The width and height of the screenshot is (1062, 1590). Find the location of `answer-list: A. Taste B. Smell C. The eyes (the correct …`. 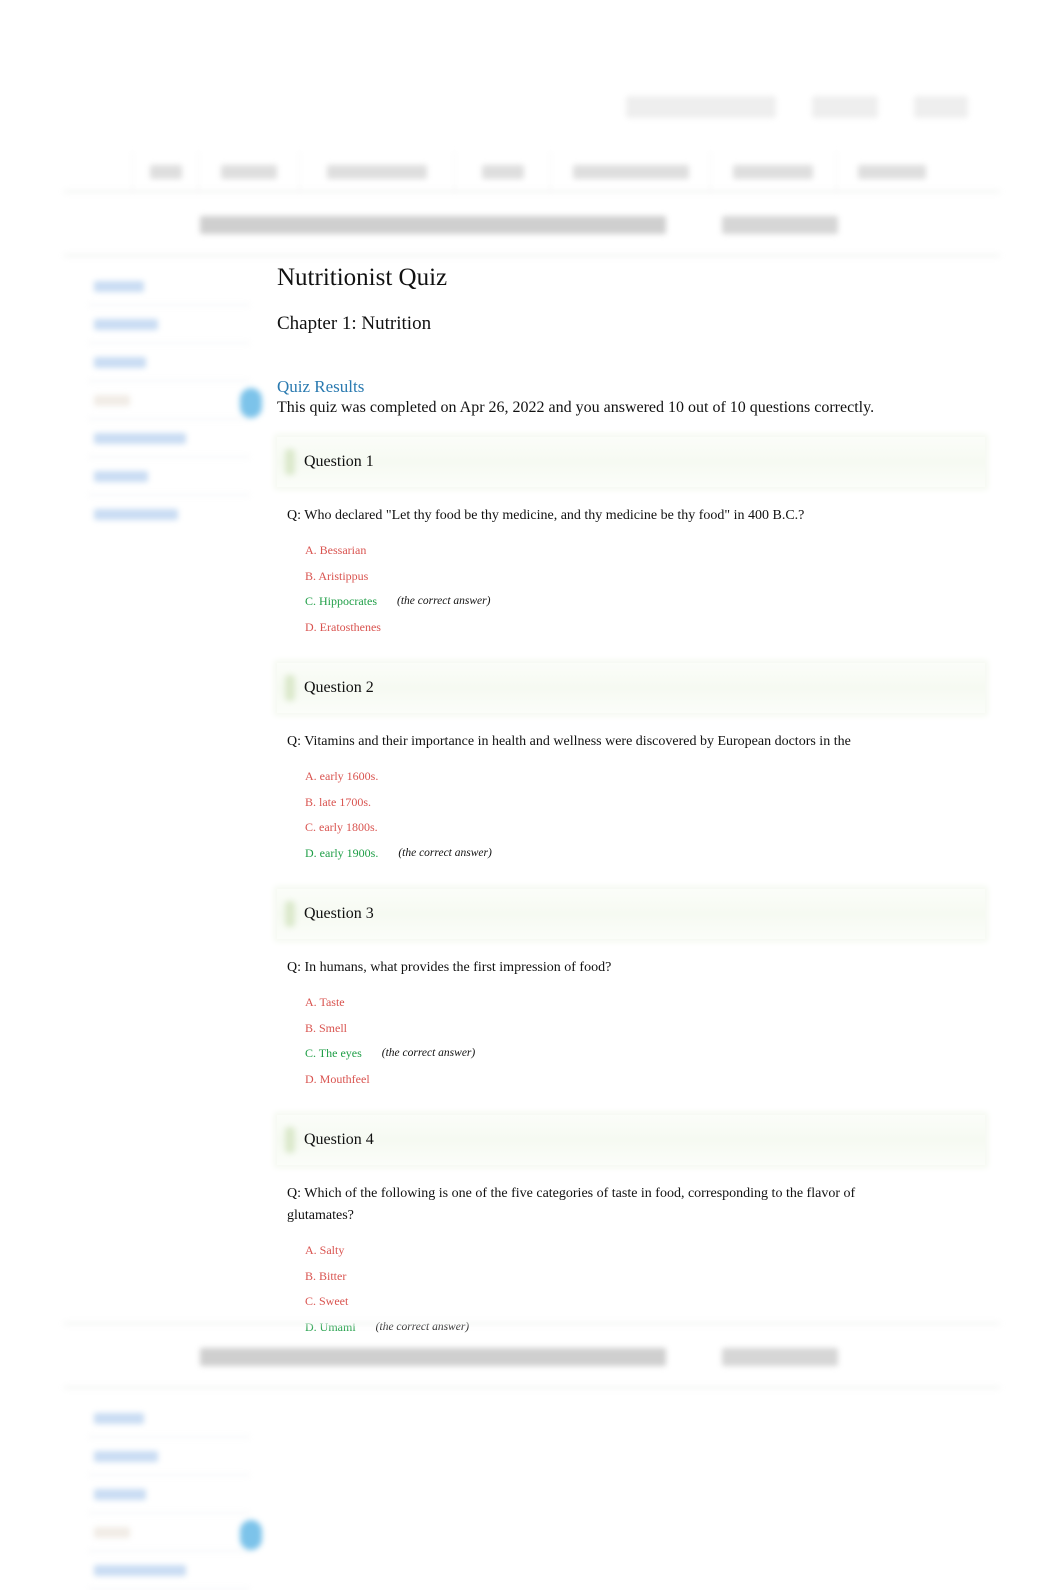

answer-list: A. Taste B. Smell C. The eyes (the correct … is located at coordinates (646, 1046).